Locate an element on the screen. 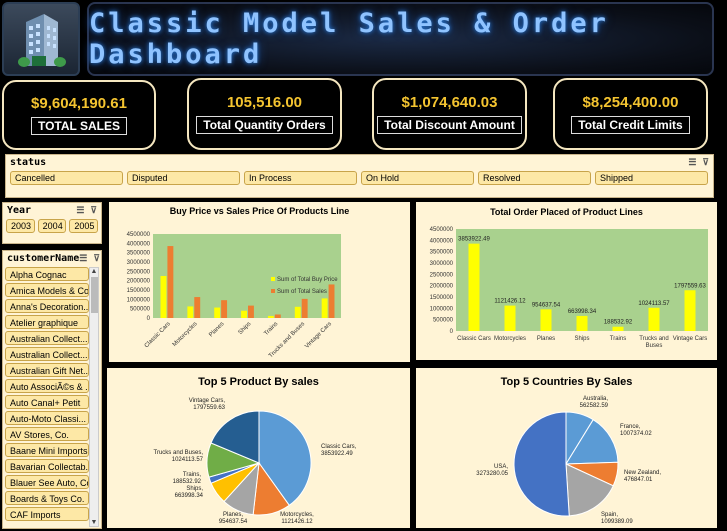 The height and width of the screenshot is (531, 727). slice-label: Ships, is located at coordinates (194, 489).